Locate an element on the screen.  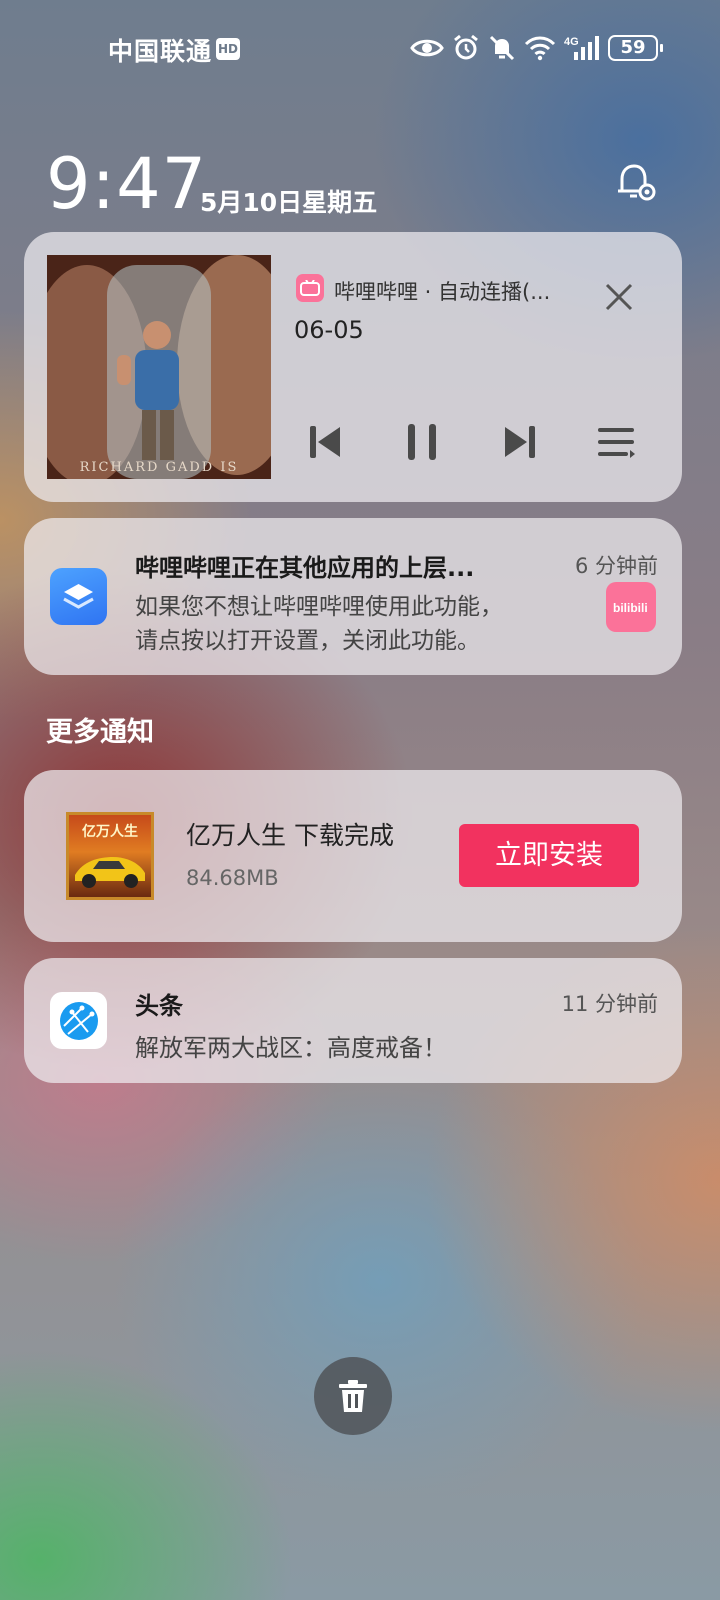
album-art-image is located at coordinates (159, 367).